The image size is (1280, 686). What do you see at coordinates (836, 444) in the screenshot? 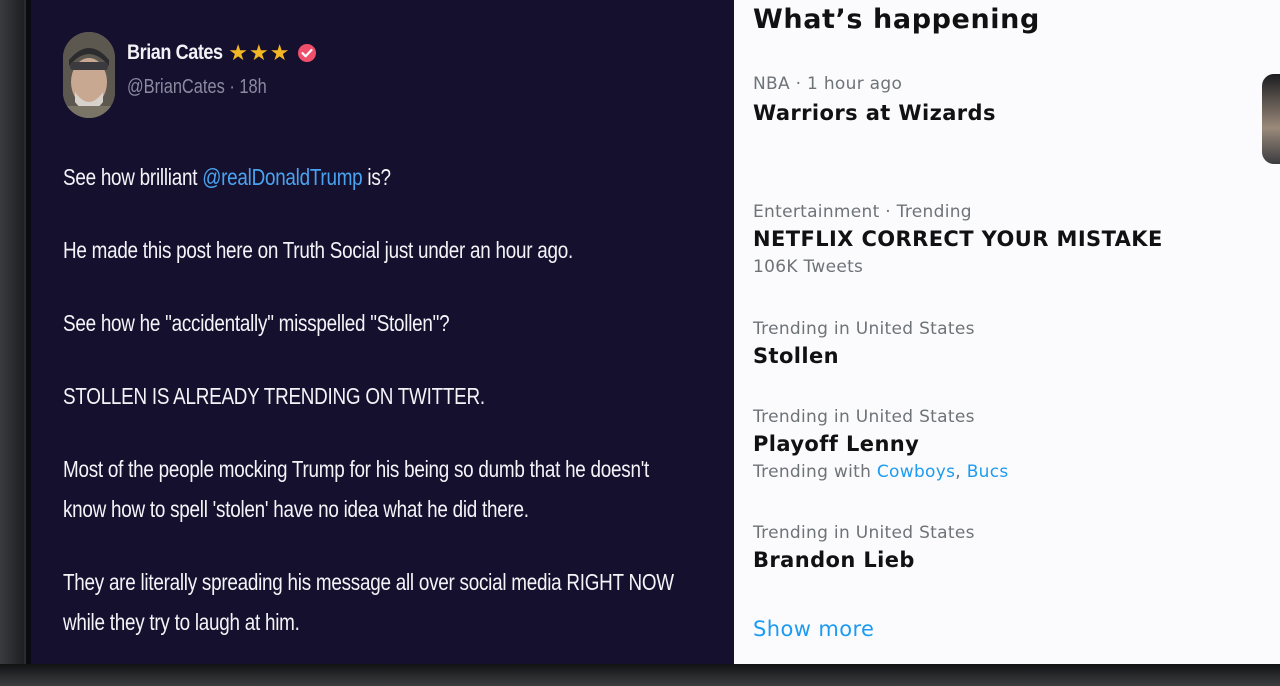
I see `trend-name: Playoff Lenny` at bounding box center [836, 444].